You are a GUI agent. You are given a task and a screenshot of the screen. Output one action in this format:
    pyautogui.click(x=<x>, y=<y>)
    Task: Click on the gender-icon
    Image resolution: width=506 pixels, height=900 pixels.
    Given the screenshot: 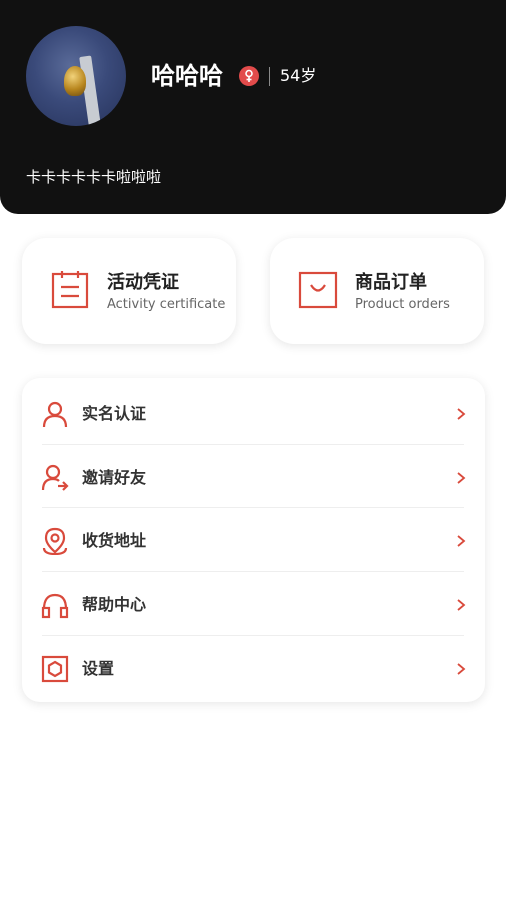 What is the action you would take?
    pyautogui.click(x=249, y=76)
    